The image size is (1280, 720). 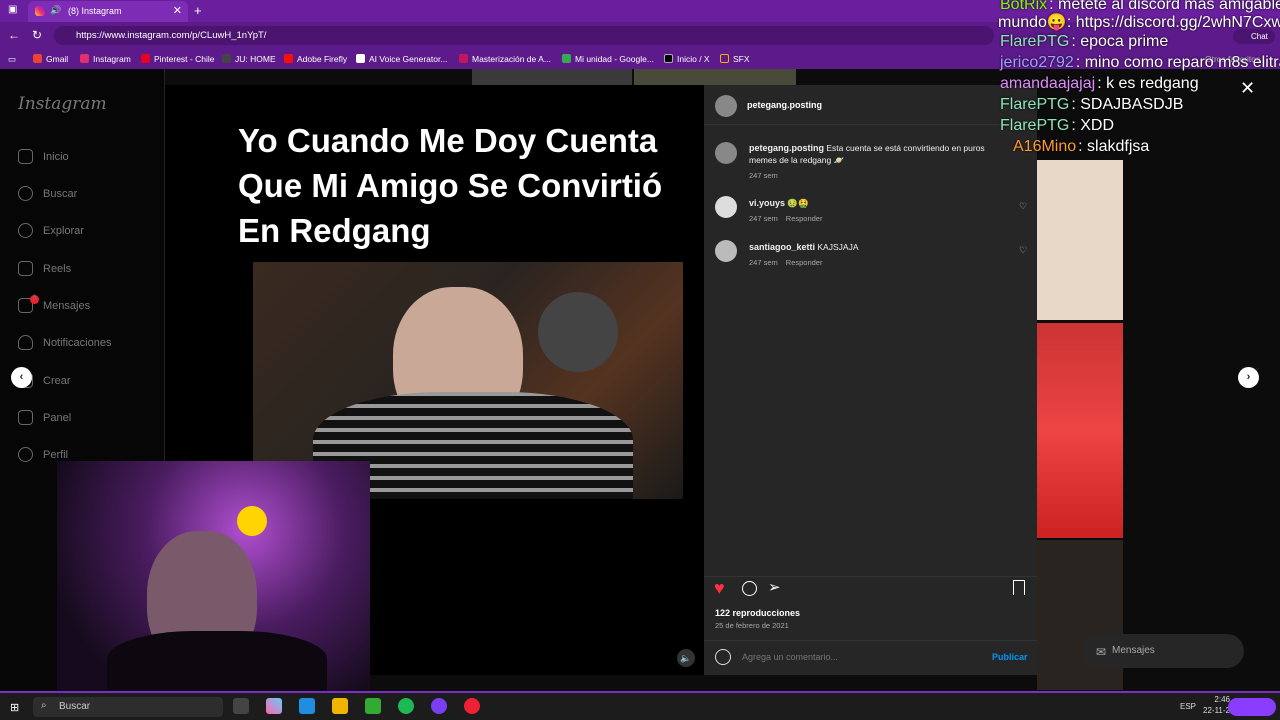 What do you see at coordinates (741, 59) in the screenshot?
I see `bookmark-label: SFX` at bounding box center [741, 59].